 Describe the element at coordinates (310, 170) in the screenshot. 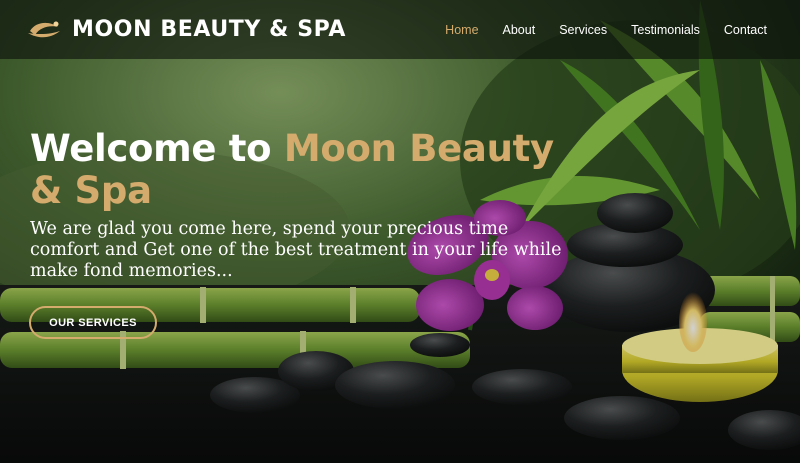

I see `hero-title: Welcome to Moon Beauty & Spa` at that location.